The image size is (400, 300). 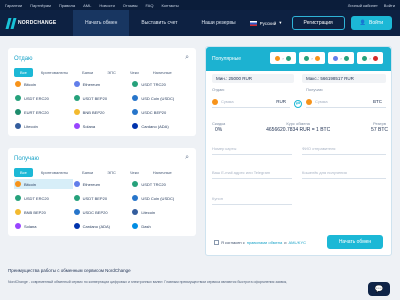 What do you see at coordinates (95, 212) in the screenshot?
I see `currency-name: USDC BEP20` at bounding box center [95, 212].